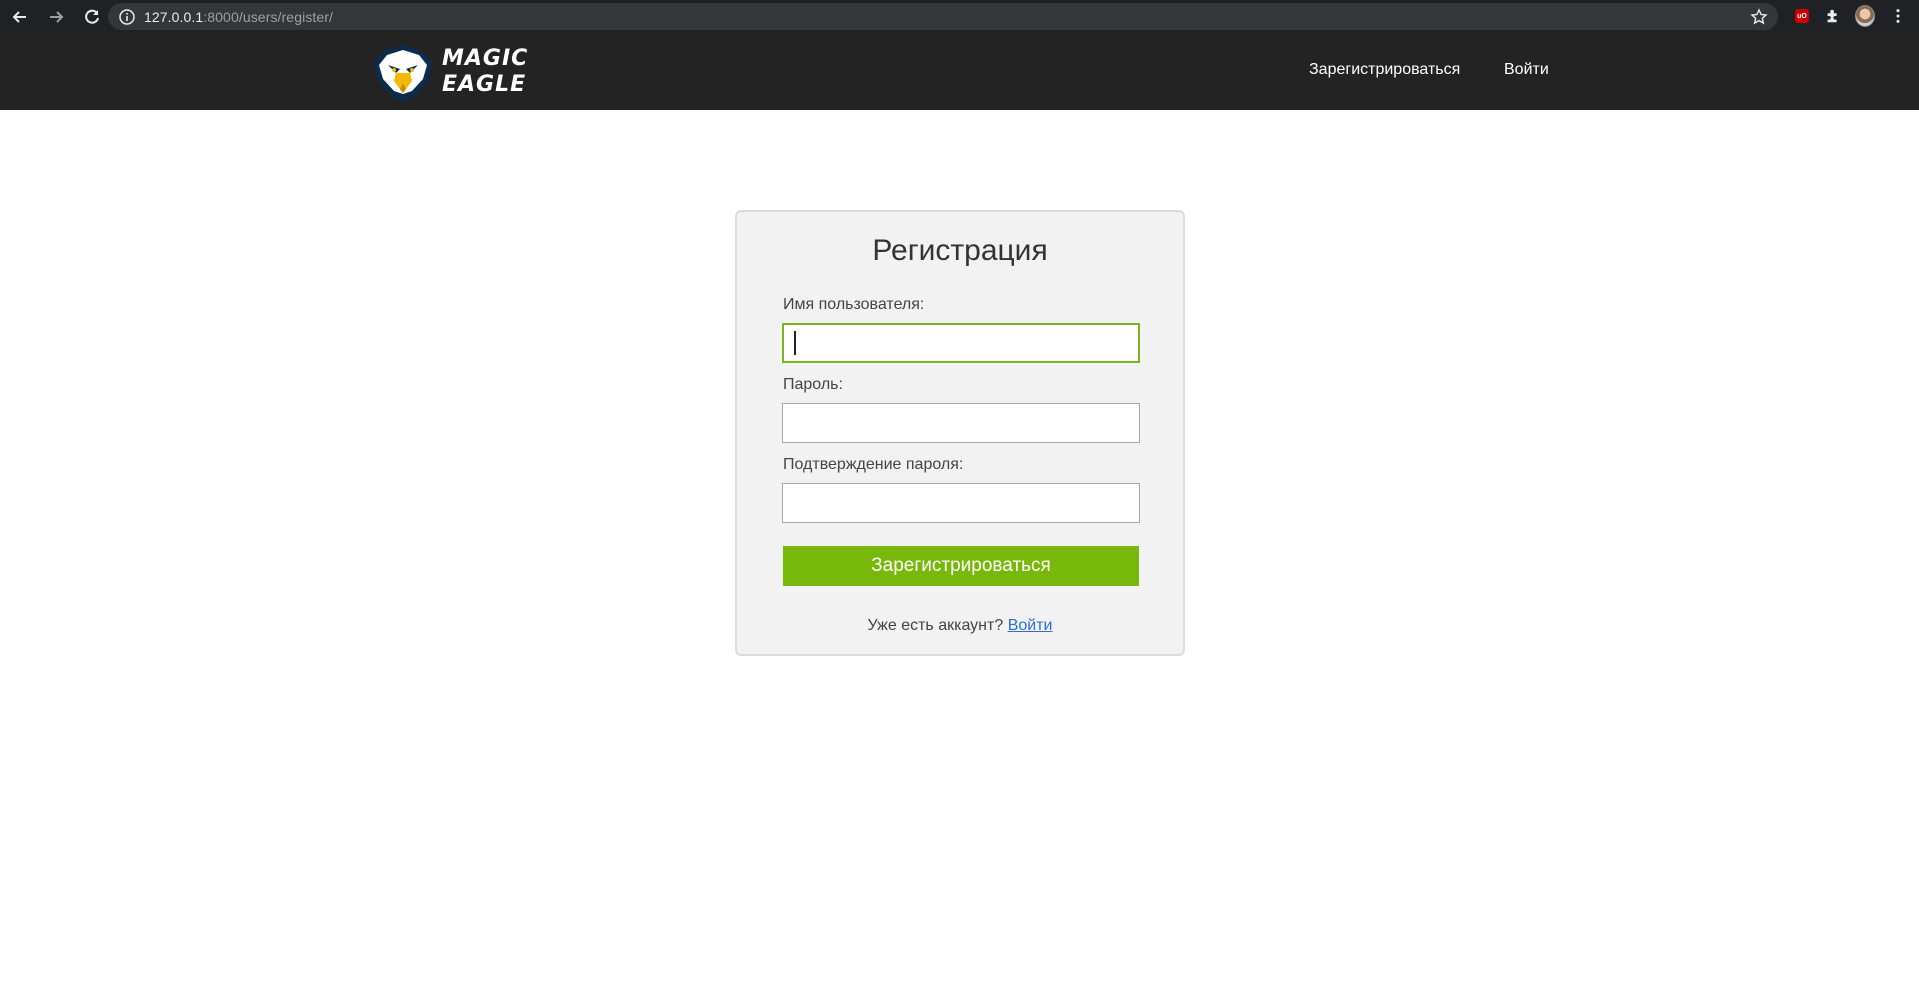  What do you see at coordinates (1030, 625) in the screenshot?
I see `login-link: Войти` at bounding box center [1030, 625].